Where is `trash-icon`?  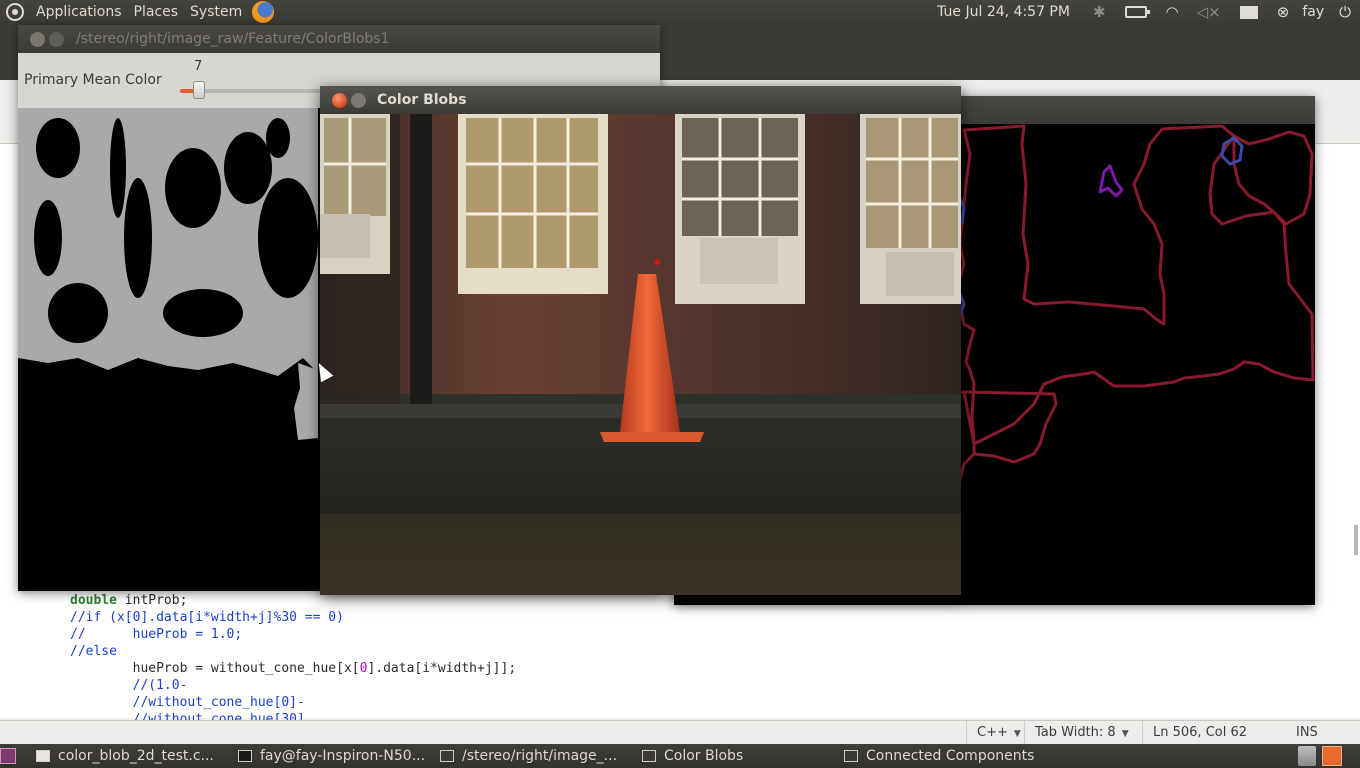
trash-icon is located at coordinates (1307, 756).